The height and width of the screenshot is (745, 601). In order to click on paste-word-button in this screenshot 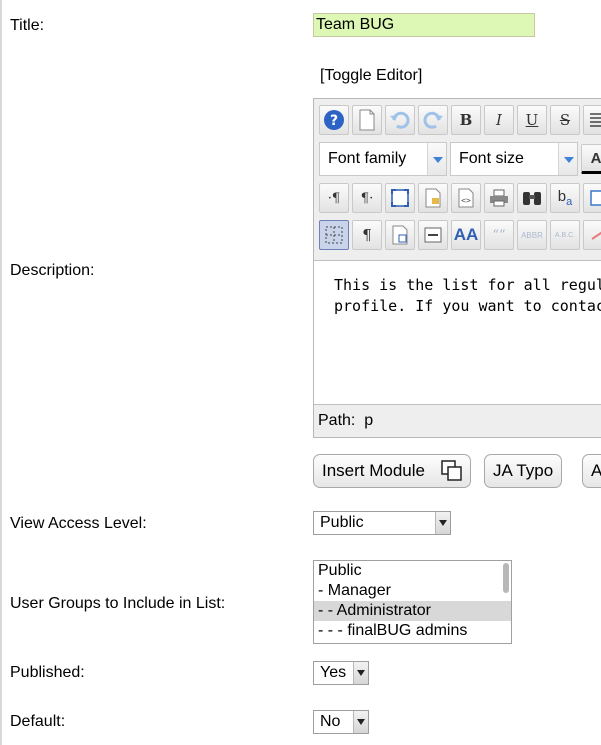, I will do `click(400, 235)`.